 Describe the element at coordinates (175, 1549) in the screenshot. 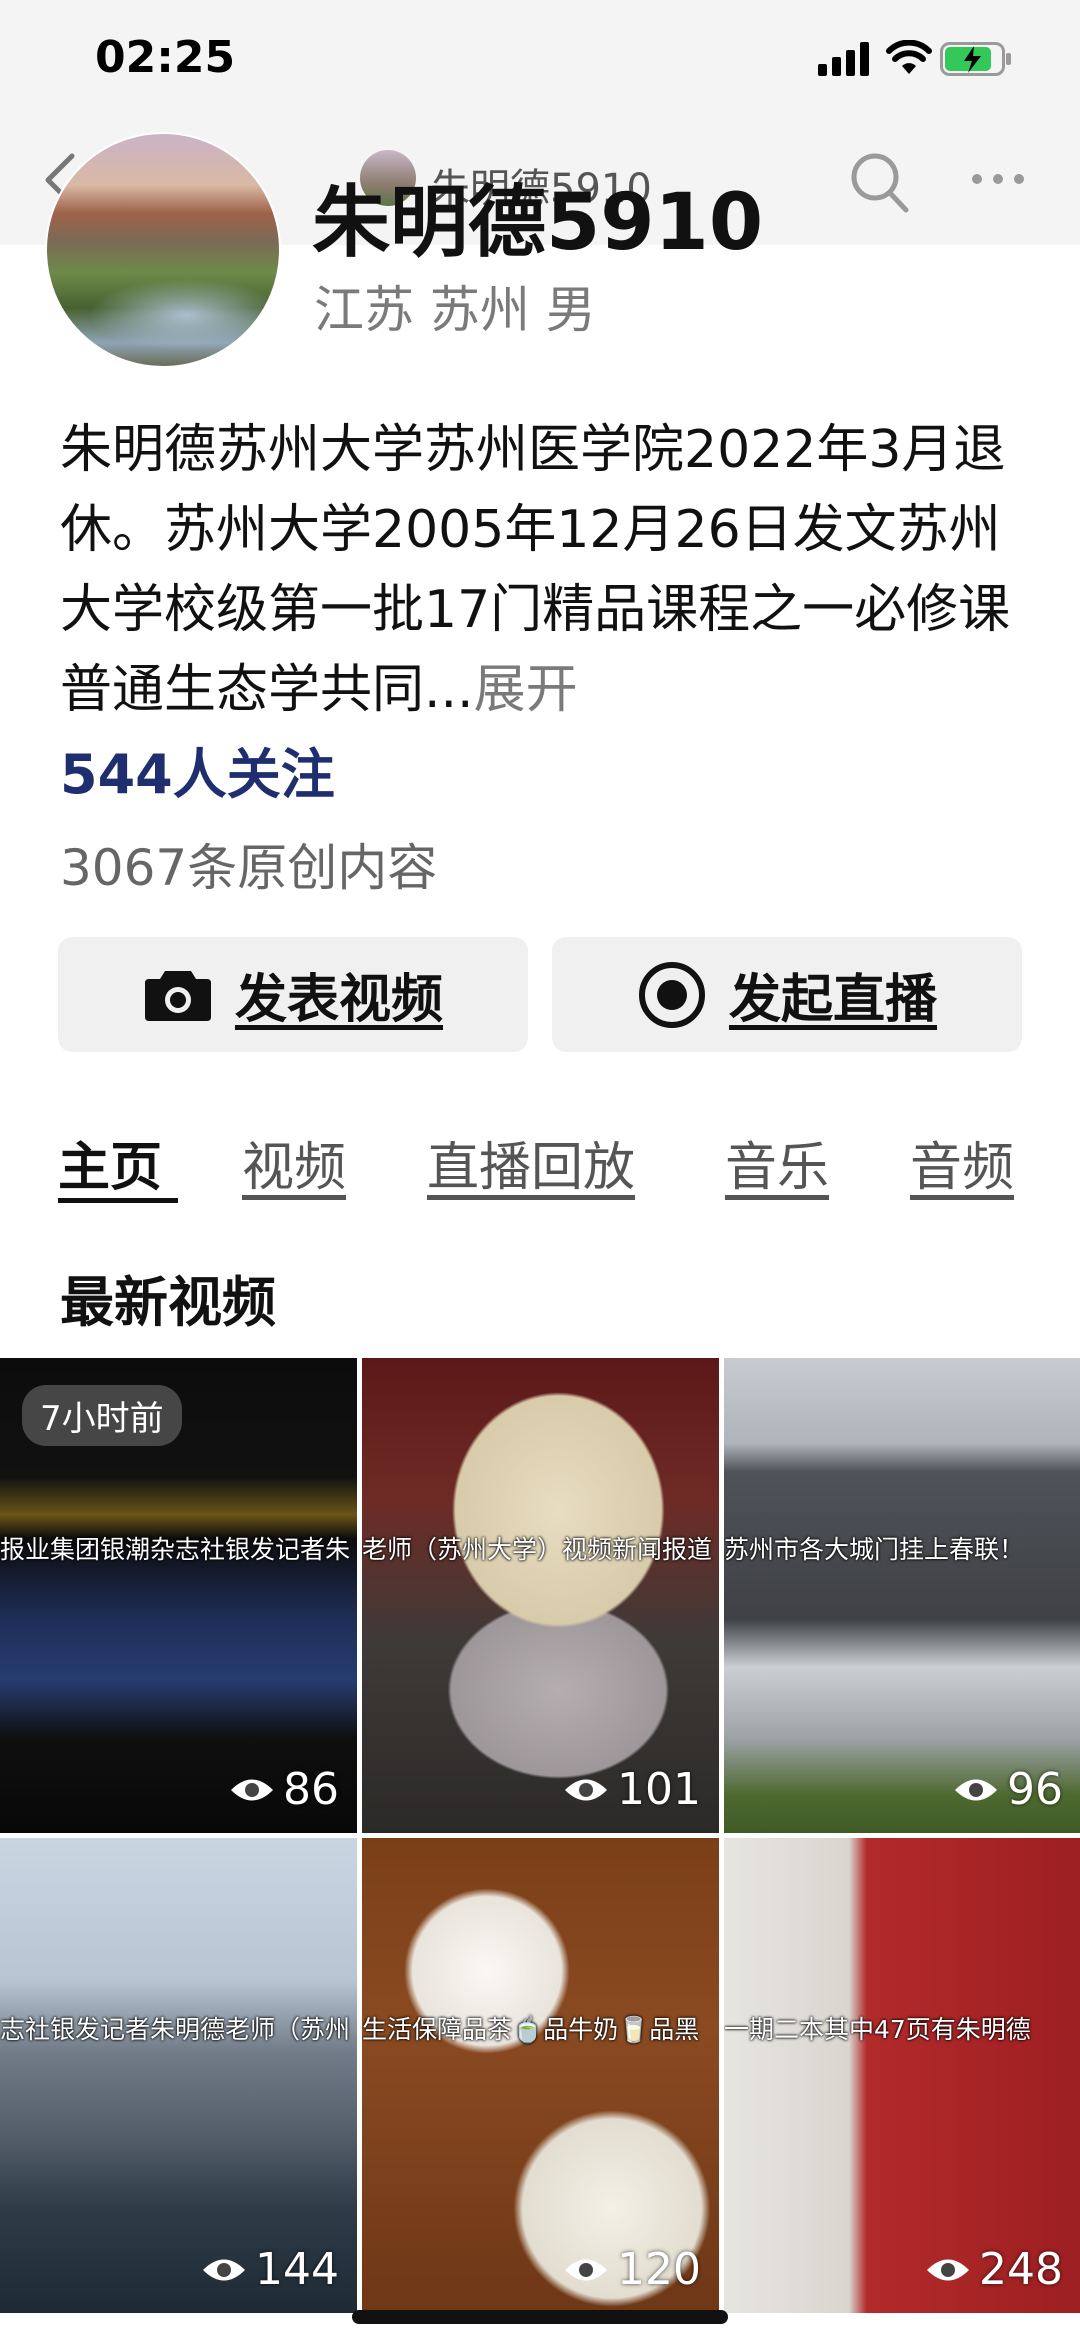

I see `video-caption: 报业集团银潮杂志社银发记者朱` at that location.